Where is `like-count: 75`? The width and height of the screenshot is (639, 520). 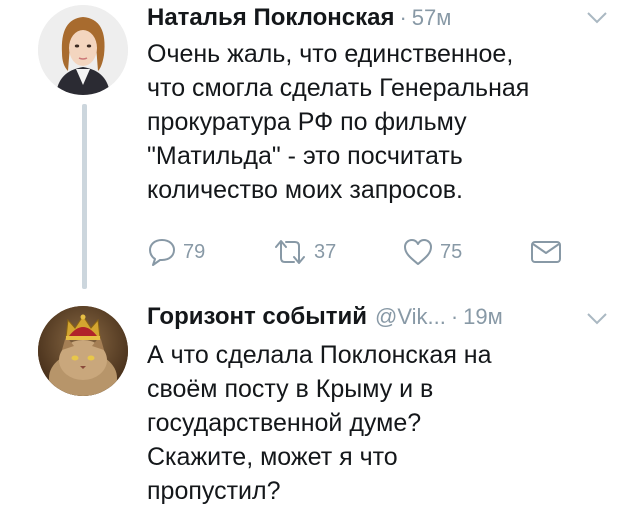 like-count: 75 is located at coordinates (451, 251).